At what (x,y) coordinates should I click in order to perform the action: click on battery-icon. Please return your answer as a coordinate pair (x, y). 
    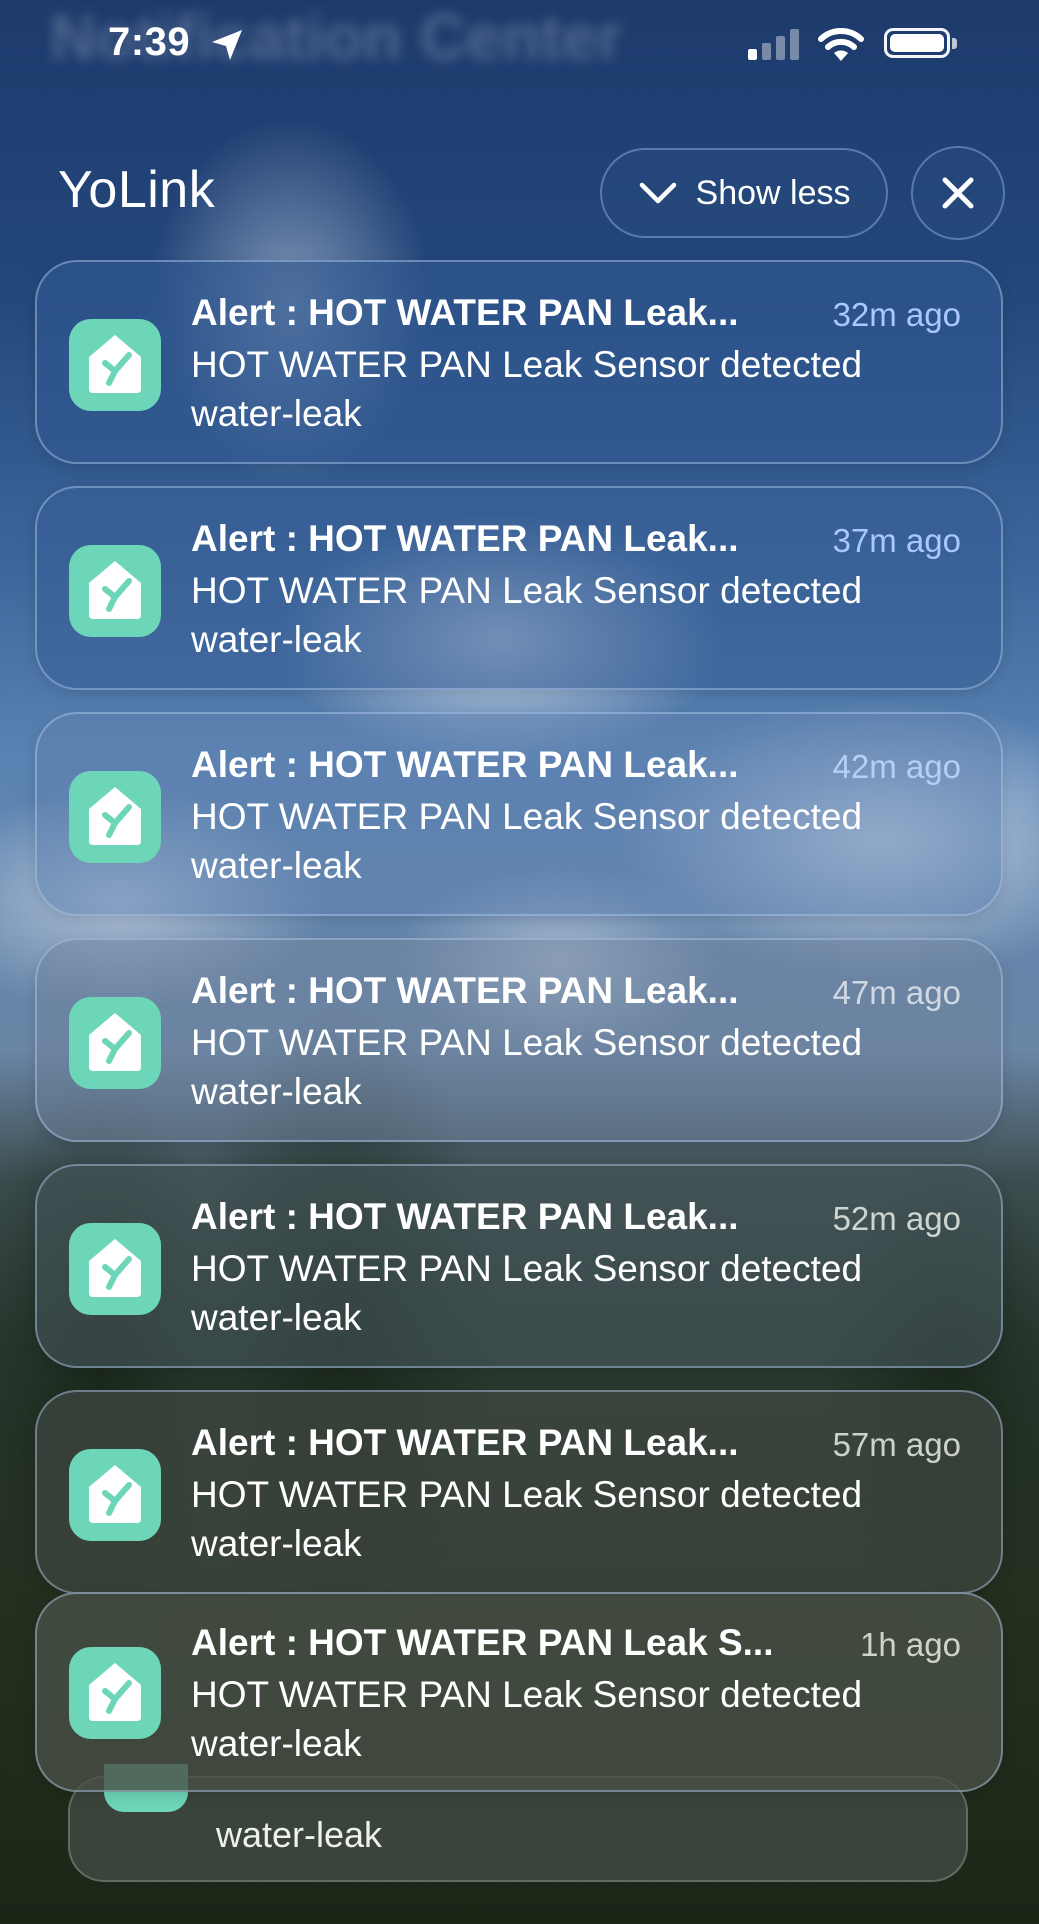
    Looking at the image, I should click on (917, 43).